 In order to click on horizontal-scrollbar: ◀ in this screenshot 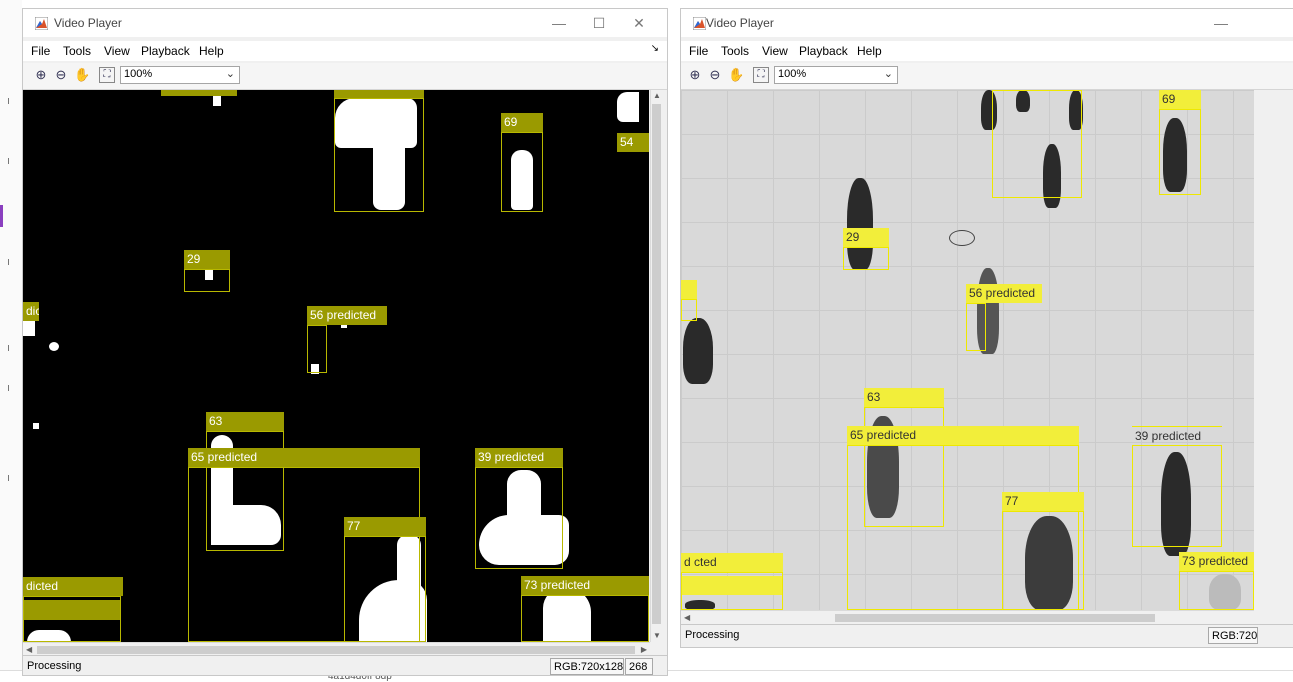, I will do `click(967, 617)`.